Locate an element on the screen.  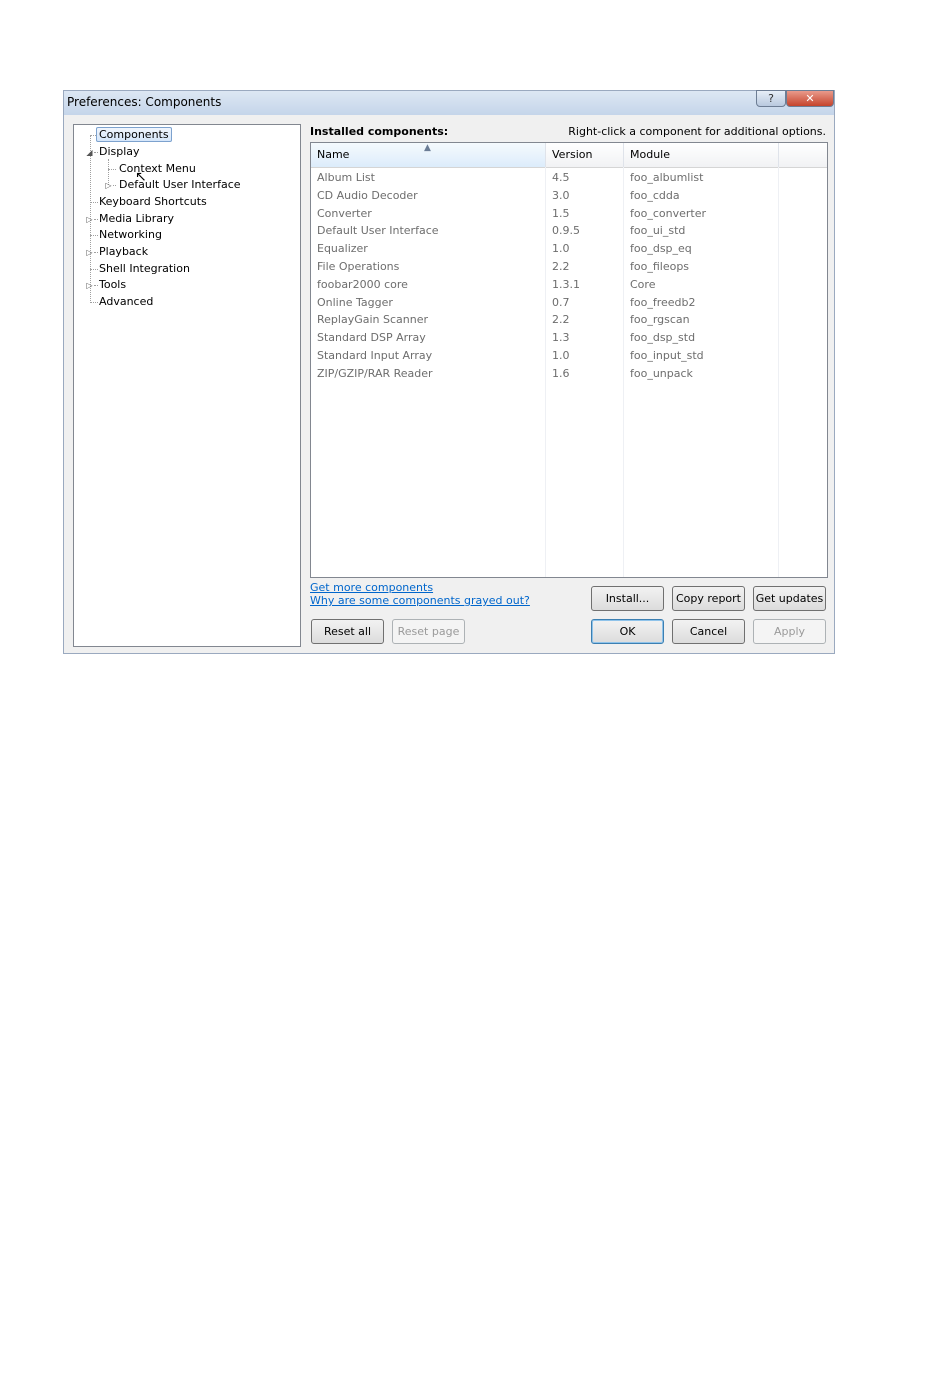
tree-item-media-library: Media Library is located at coordinates (136, 218).